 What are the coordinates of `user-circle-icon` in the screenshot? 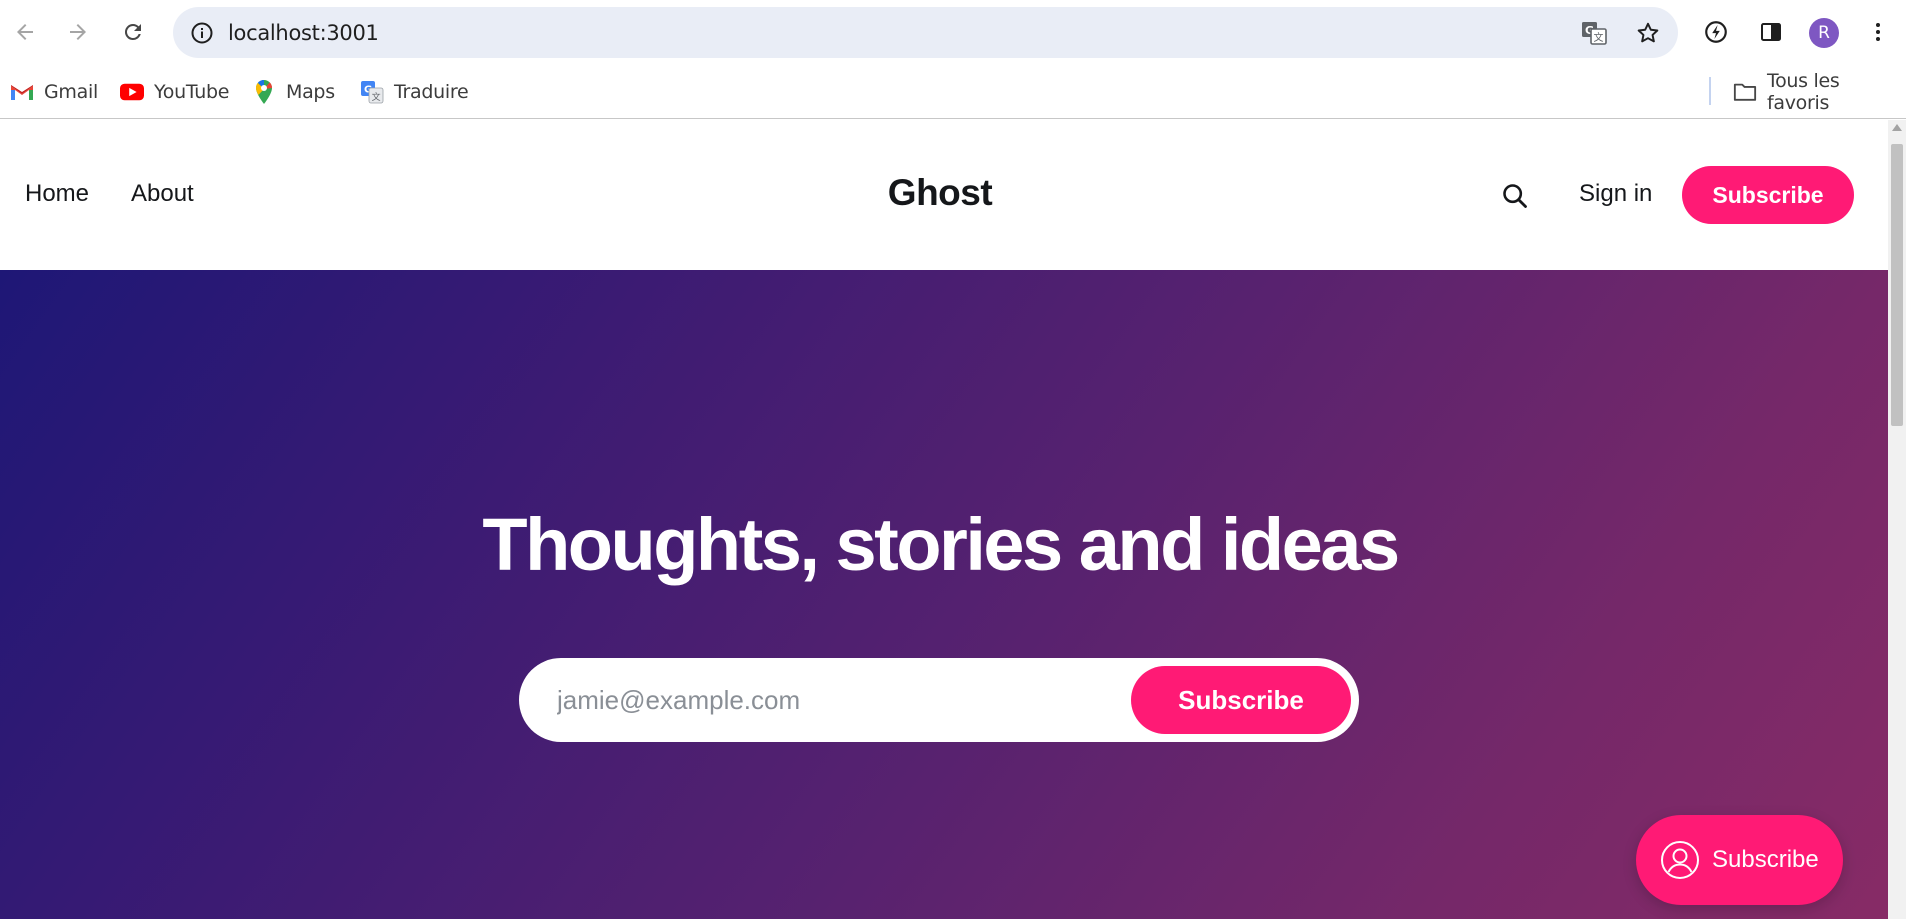 It's located at (1680, 860).